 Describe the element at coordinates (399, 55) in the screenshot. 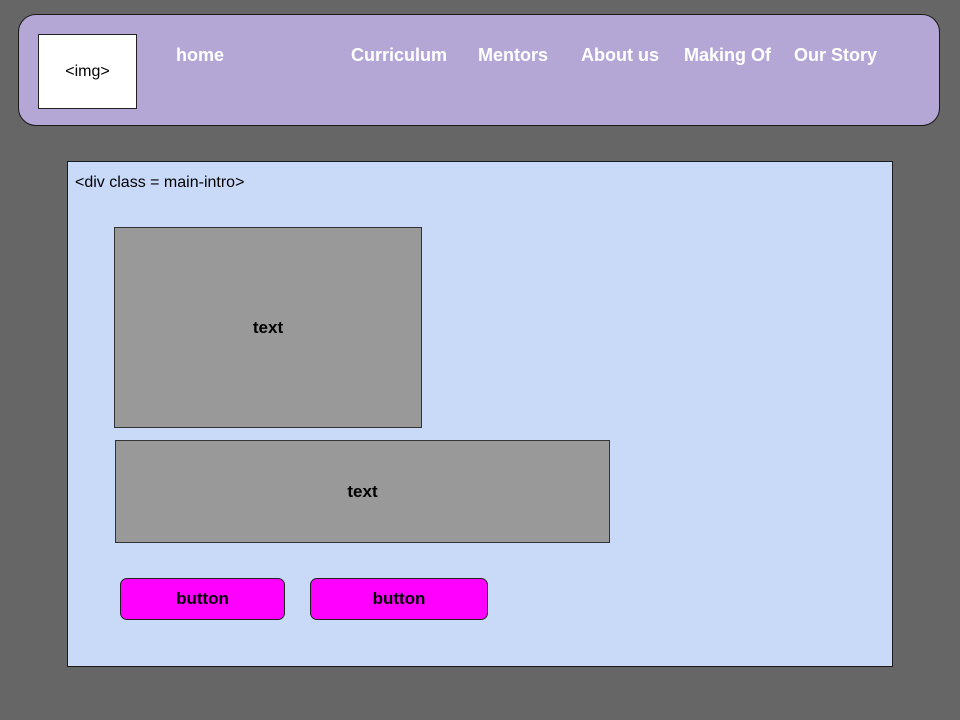

I see `nav-item-curriculum: Curriculum` at that location.